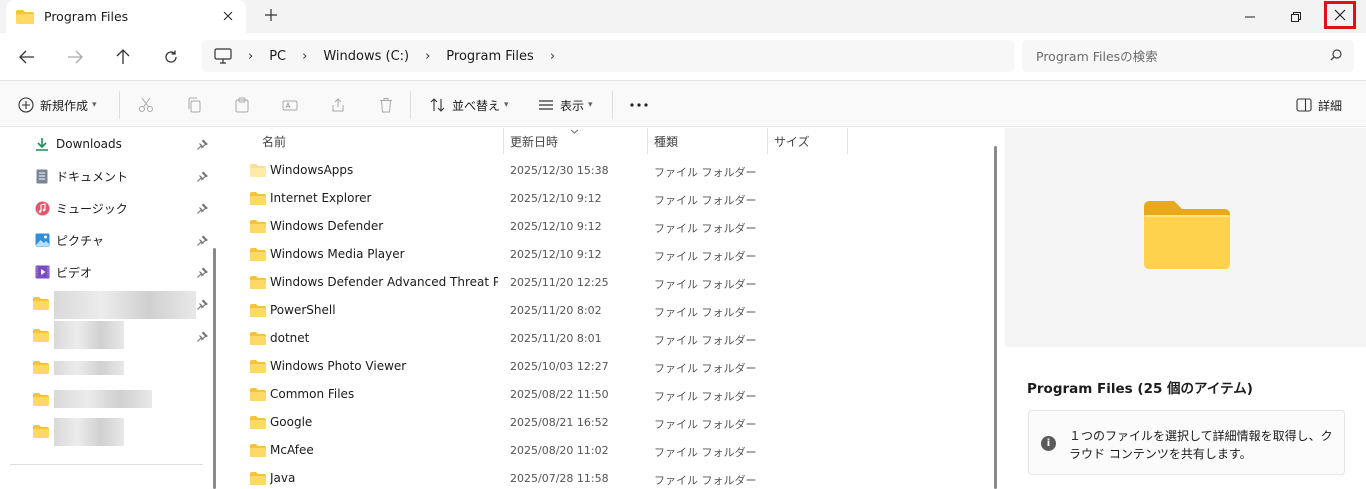 This screenshot has height=489, width=1366. I want to click on search-box, so click(1188, 56).